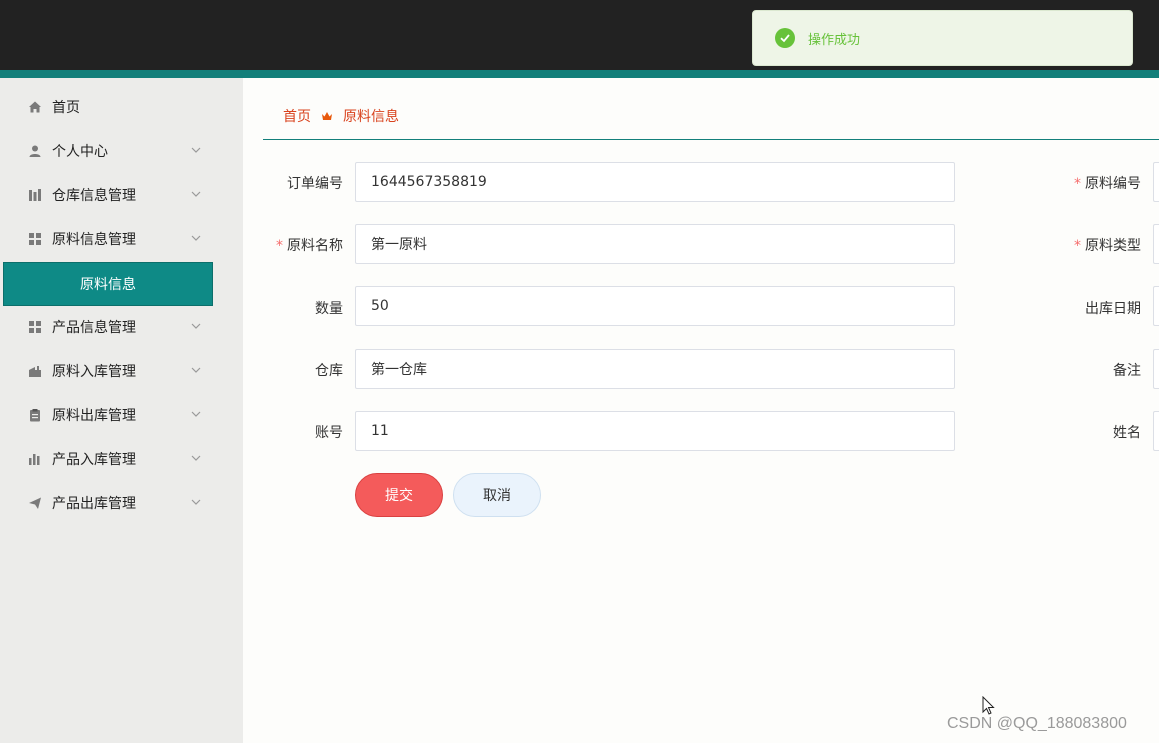 The width and height of the screenshot is (1159, 743). I want to click on toast-message: 操作成功, so click(834, 40).